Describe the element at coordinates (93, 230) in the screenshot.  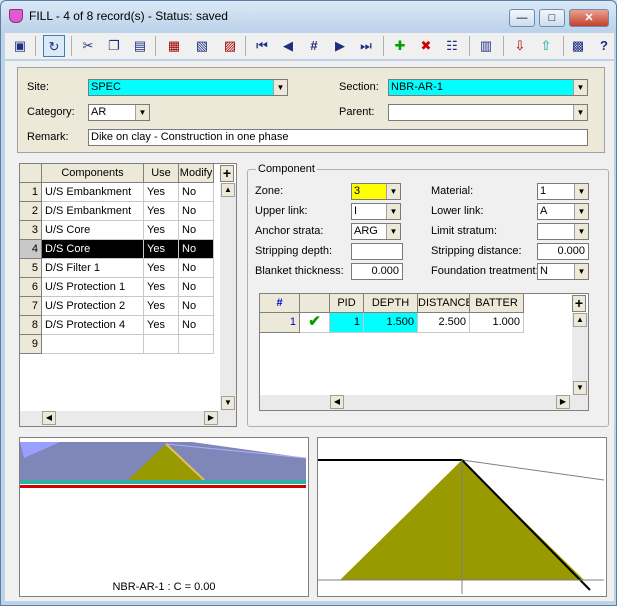
I see `component-name-cell: U/S Core` at that location.